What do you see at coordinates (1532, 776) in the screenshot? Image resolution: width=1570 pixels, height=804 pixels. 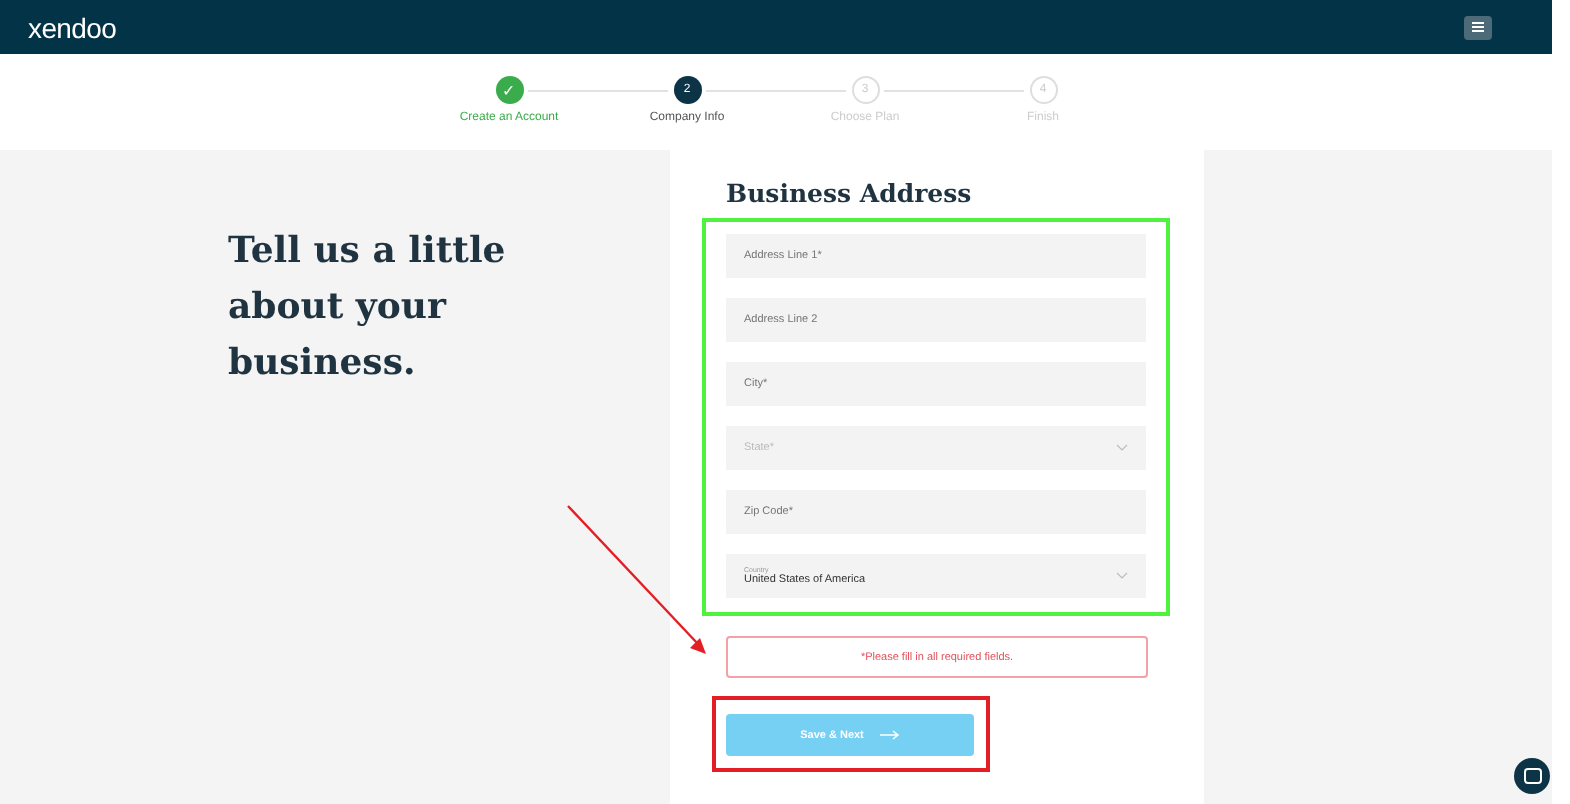 I see `chat-button` at bounding box center [1532, 776].